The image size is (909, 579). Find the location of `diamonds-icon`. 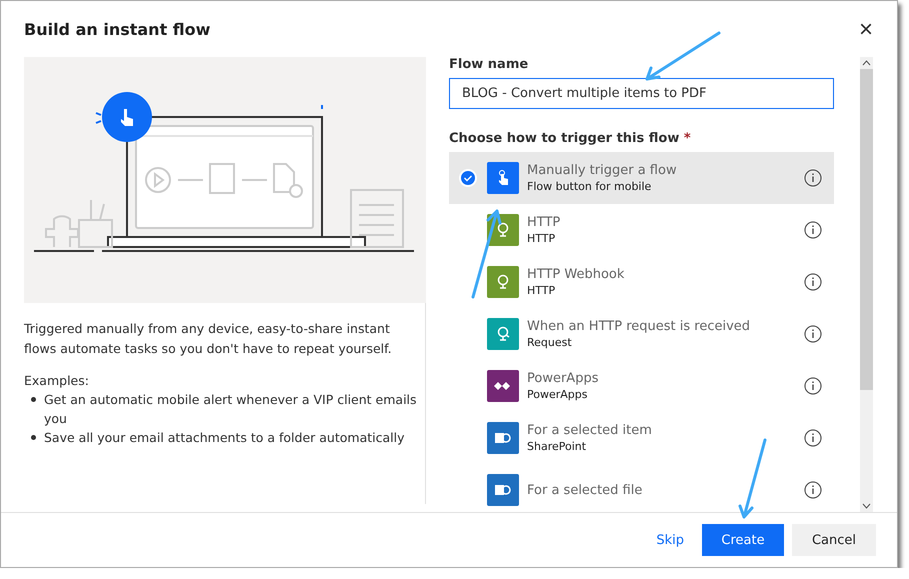

diamonds-icon is located at coordinates (503, 386).